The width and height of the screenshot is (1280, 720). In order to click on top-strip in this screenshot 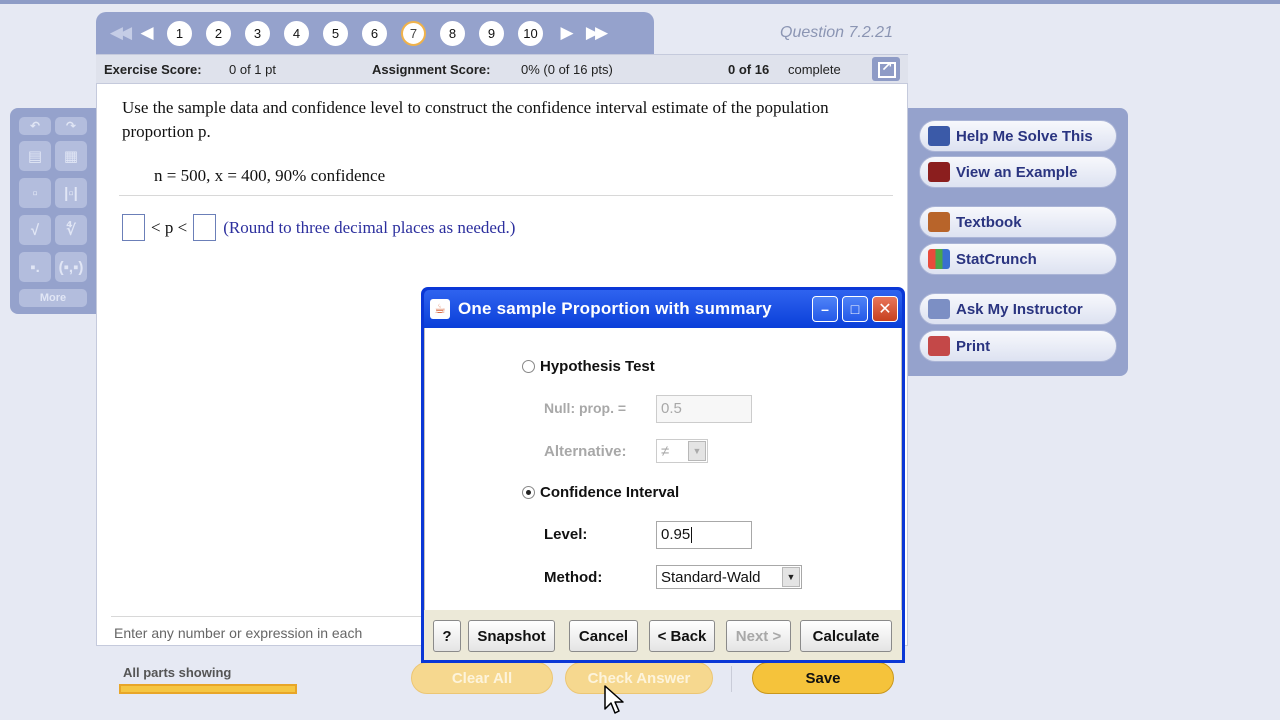, I will do `click(640, 2)`.